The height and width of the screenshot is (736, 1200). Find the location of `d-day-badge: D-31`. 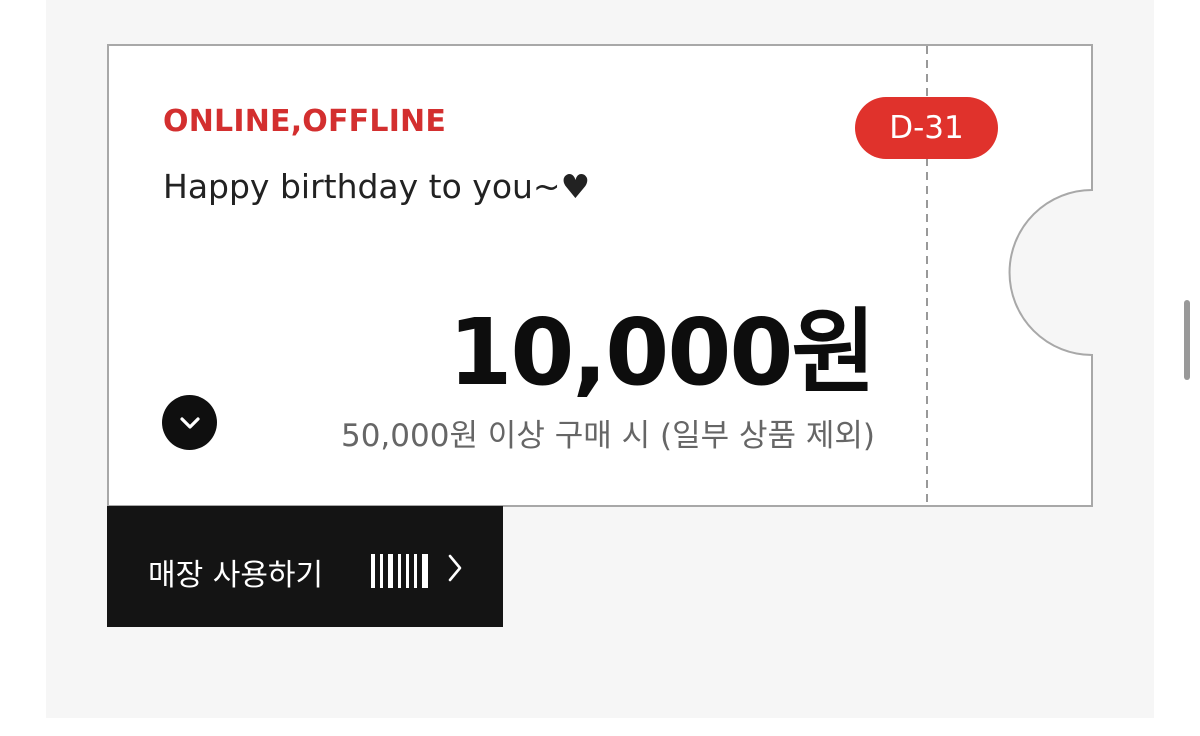

d-day-badge: D-31 is located at coordinates (926, 128).